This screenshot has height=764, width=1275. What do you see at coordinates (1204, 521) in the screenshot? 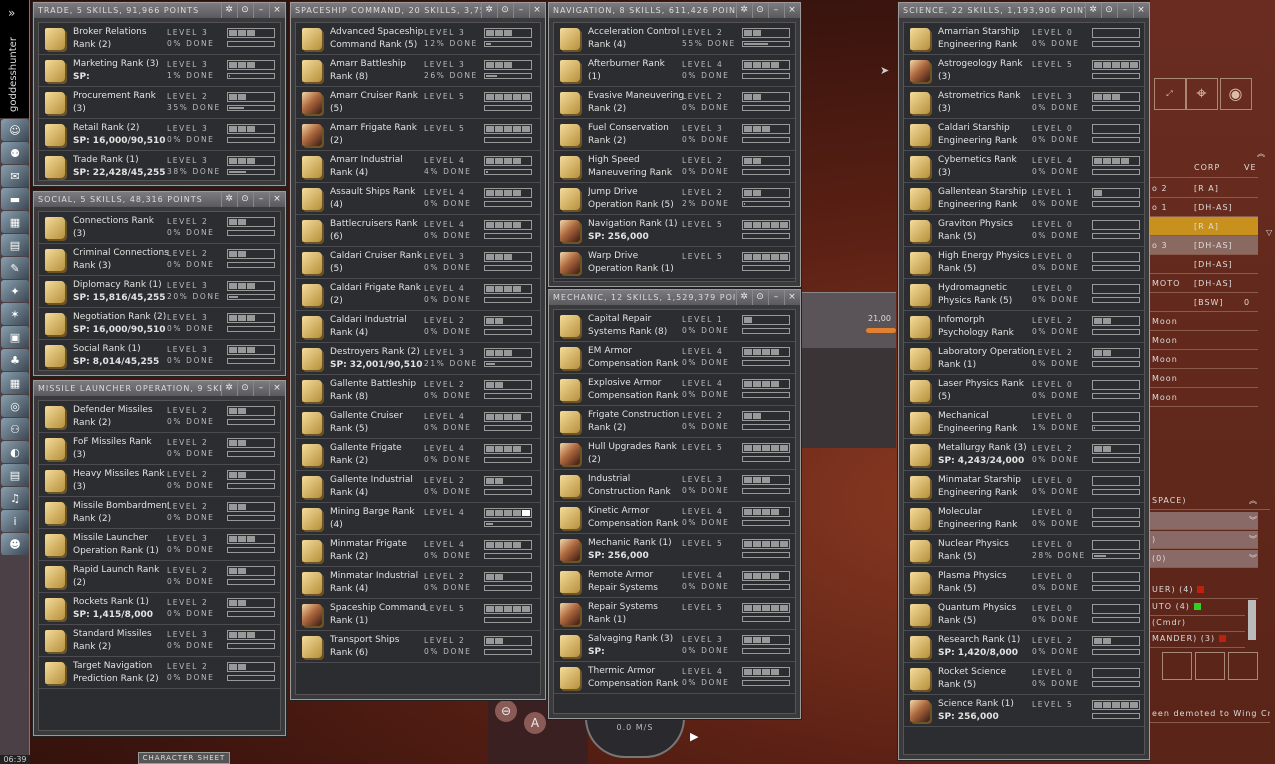
I see `fleet-dropdown-1: ︾` at bounding box center [1204, 521].